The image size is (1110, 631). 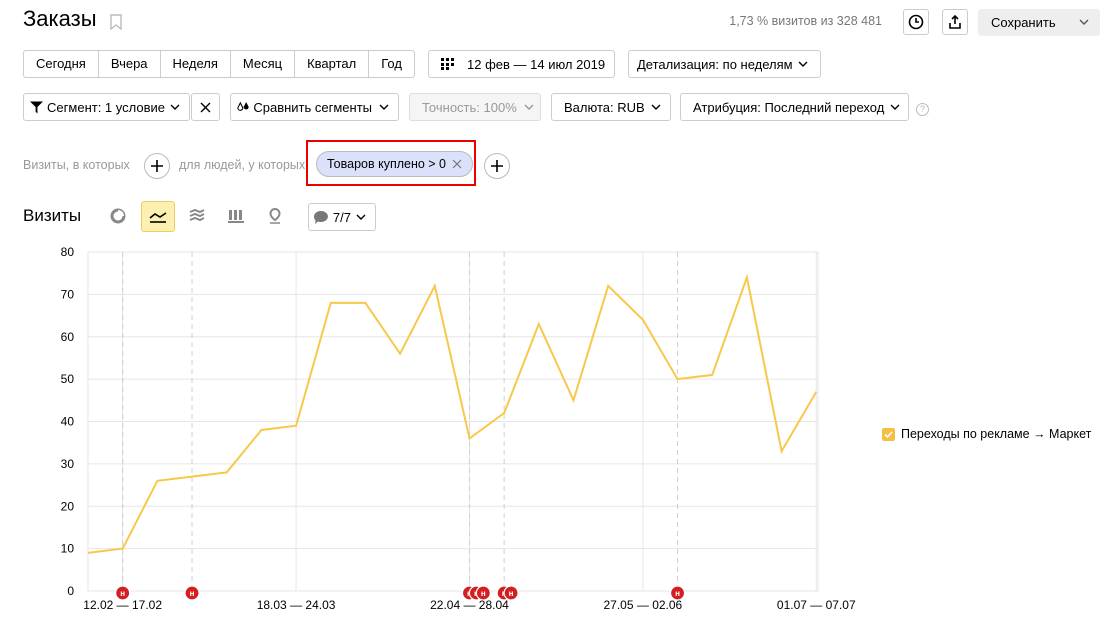 What do you see at coordinates (643, 605) in the screenshot?
I see `x-tick-label: 27.05 — 02.06` at bounding box center [643, 605].